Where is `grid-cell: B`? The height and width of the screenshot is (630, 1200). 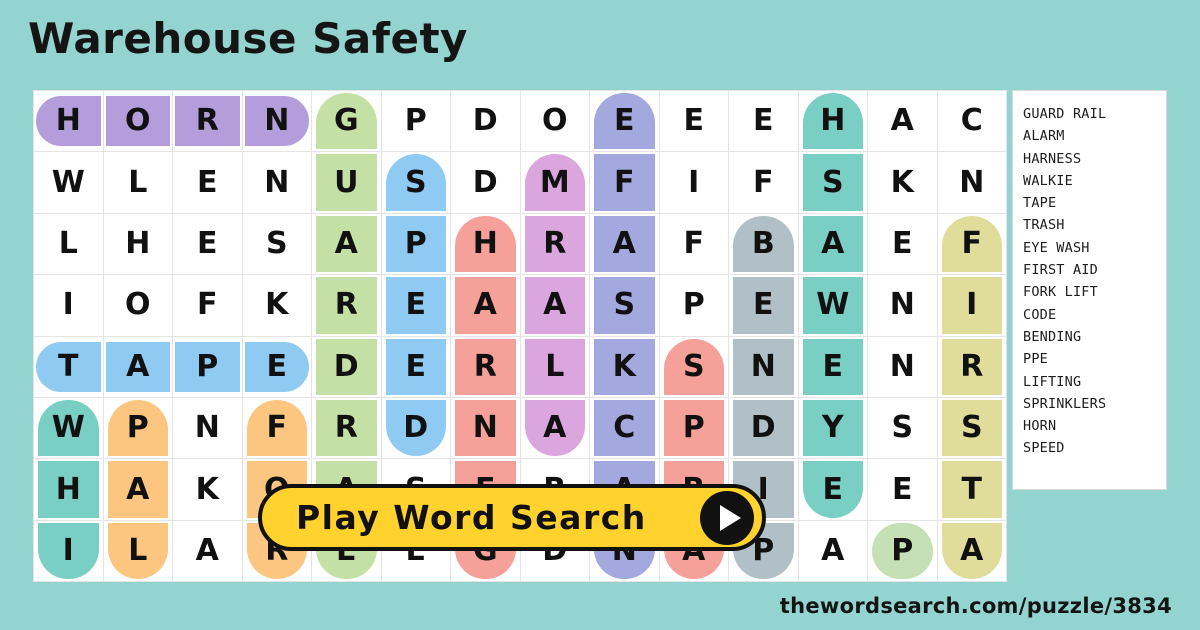 grid-cell: B is located at coordinates (763, 244).